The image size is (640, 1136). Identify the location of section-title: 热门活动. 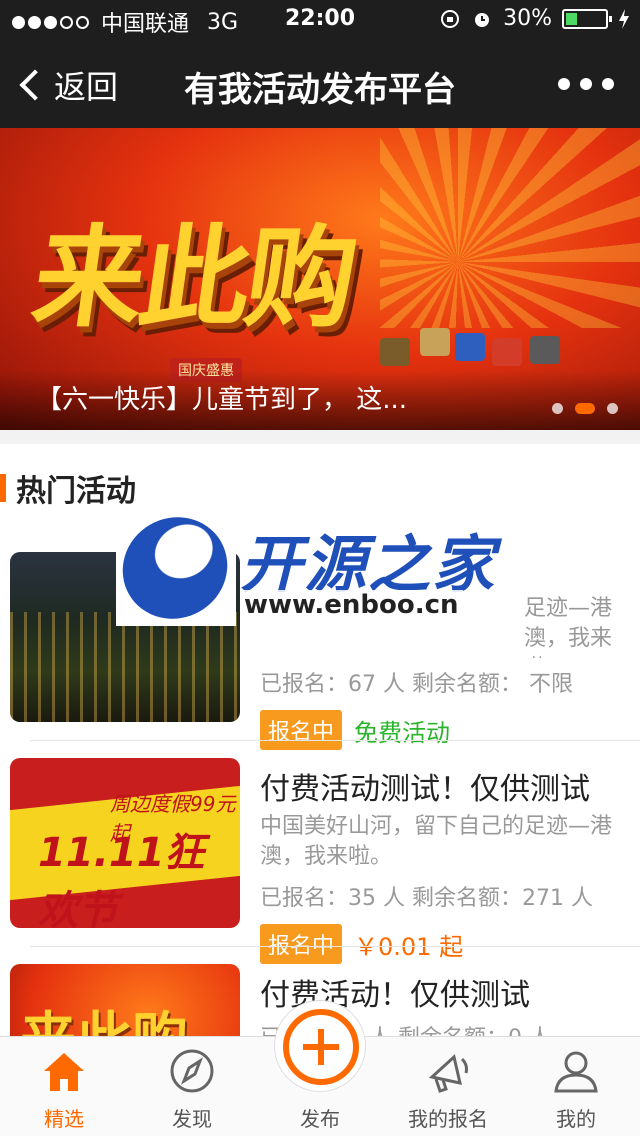
(76, 491).